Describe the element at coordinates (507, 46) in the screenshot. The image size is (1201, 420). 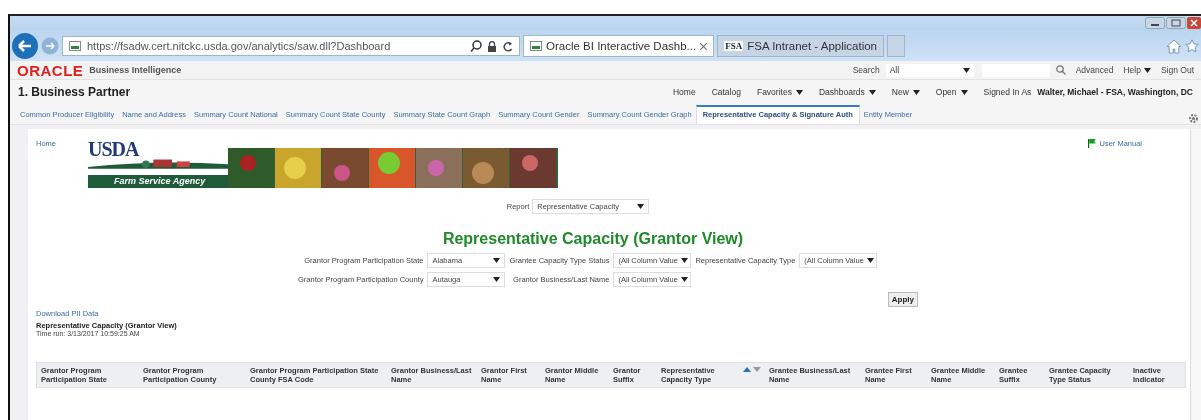
I see `refresh-icon` at that location.